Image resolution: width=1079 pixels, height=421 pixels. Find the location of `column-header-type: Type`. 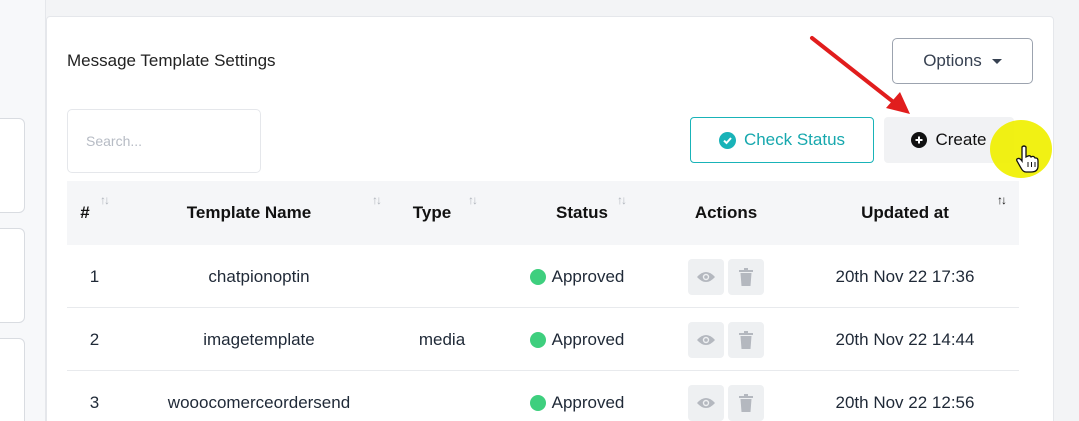

column-header-type: Type is located at coordinates (432, 213).